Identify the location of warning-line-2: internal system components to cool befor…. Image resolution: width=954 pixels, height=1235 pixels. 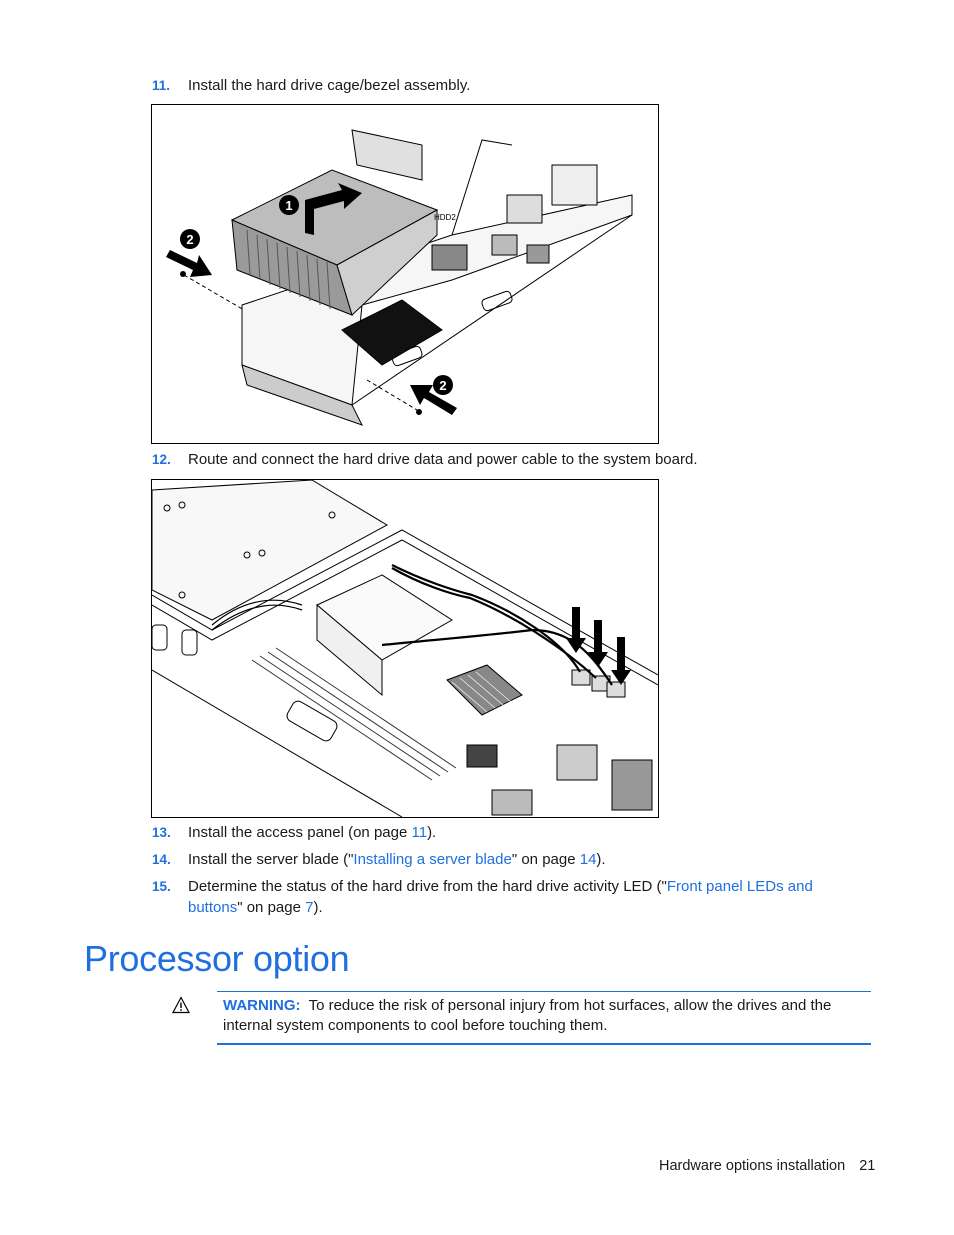
(415, 1025).